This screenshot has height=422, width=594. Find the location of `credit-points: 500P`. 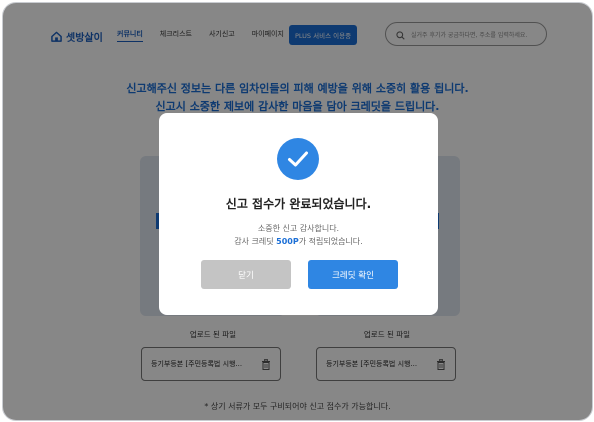

credit-points: 500P is located at coordinates (287, 241).